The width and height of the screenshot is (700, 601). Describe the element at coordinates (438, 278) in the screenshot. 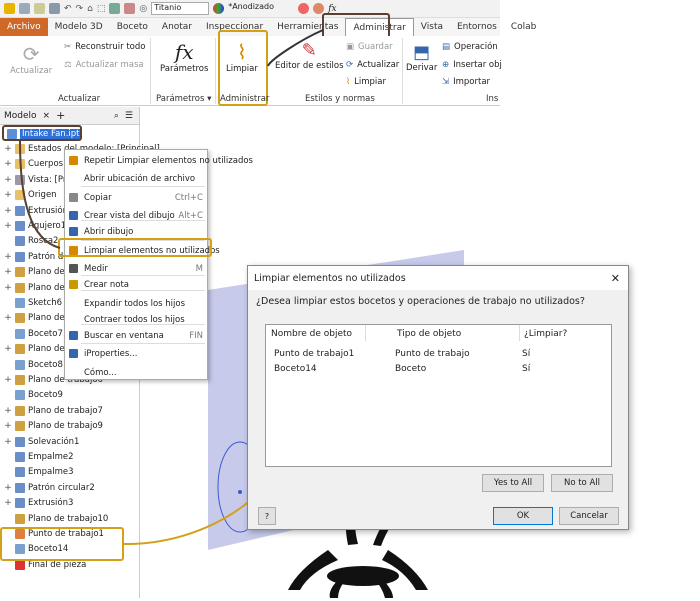

I see `dialog-titlebar: Limpiar elementos no utilizados ✕` at that location.